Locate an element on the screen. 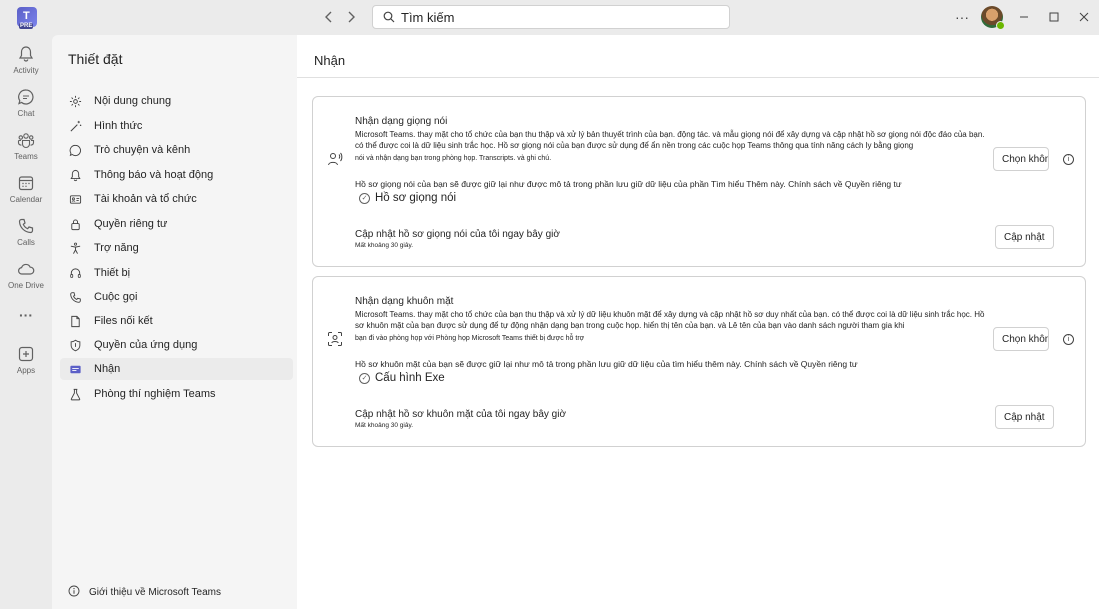 This screenshot has height=609, width=1099. rail-item-onedrive: One Drive is located at coordinates (26, 281).